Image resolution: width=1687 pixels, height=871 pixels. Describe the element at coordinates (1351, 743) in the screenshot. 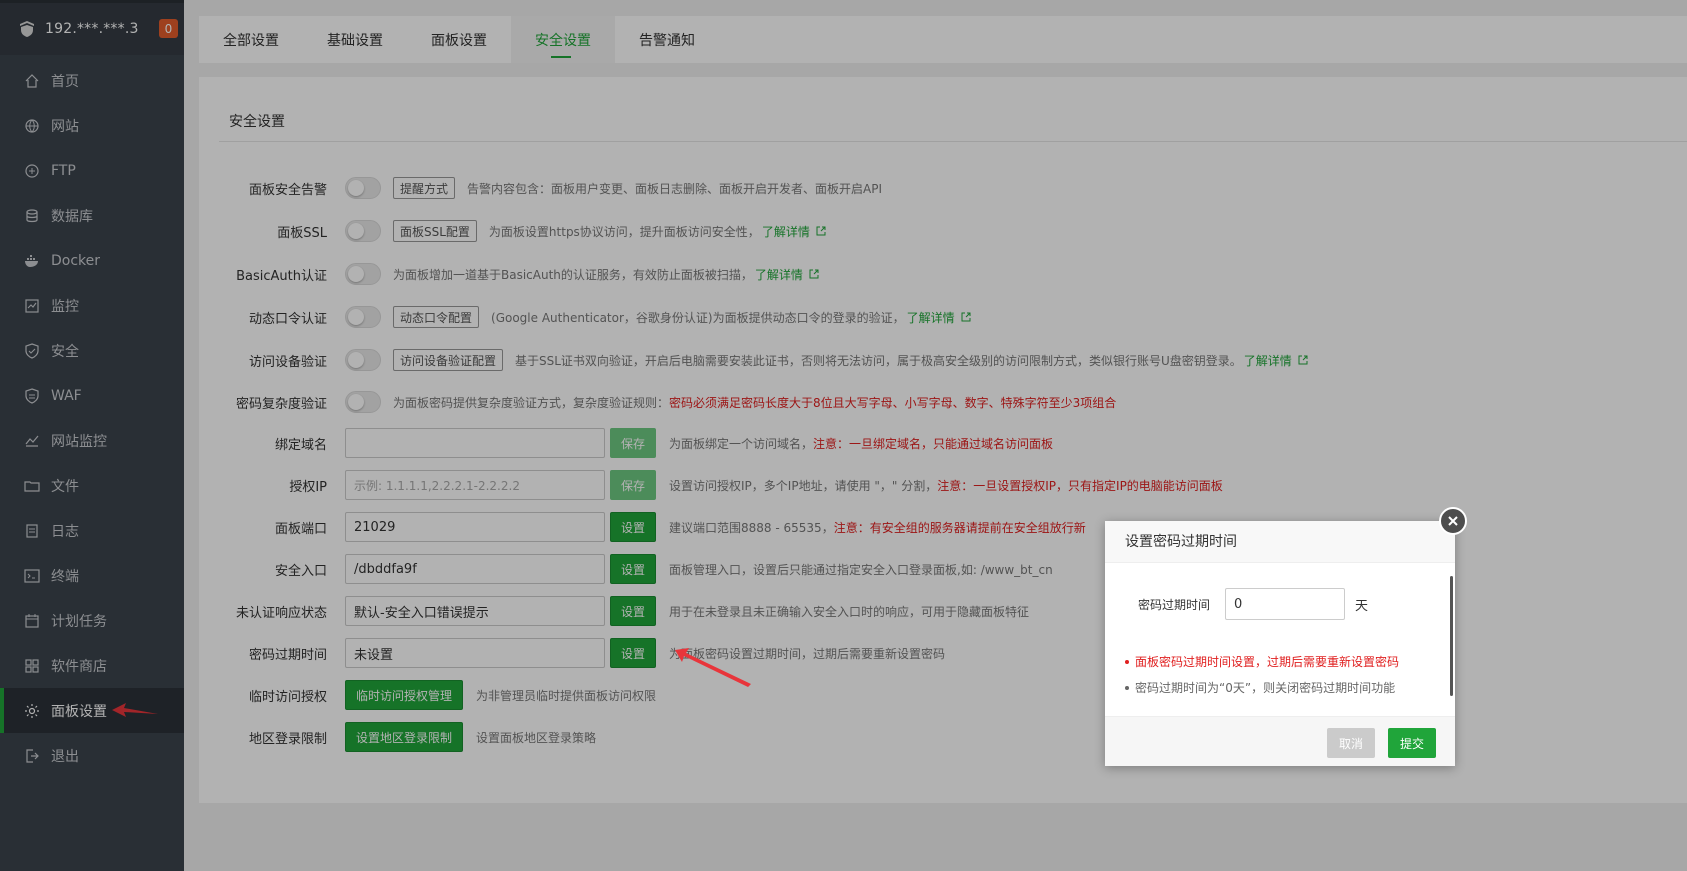

I see `cancel-button: 取消` at that location.